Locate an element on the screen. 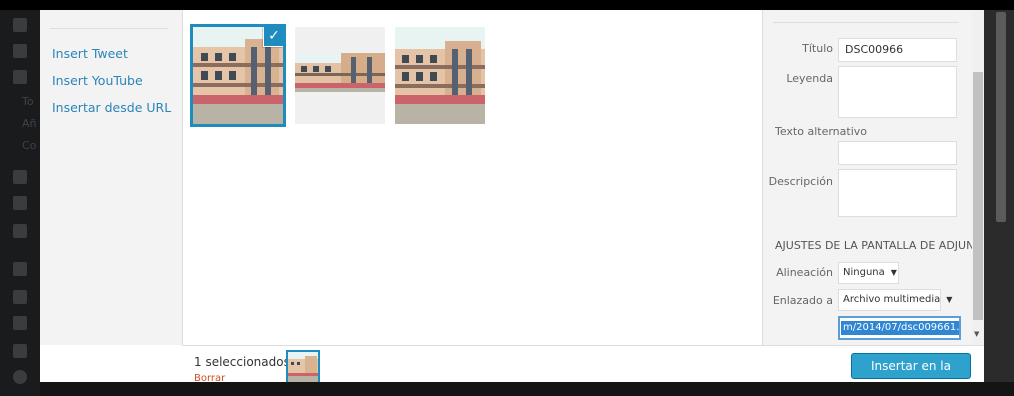 This screenshot has height=396, width=1014. alignment-select: Ninguna ▼ is located at coordinates (868, 273).